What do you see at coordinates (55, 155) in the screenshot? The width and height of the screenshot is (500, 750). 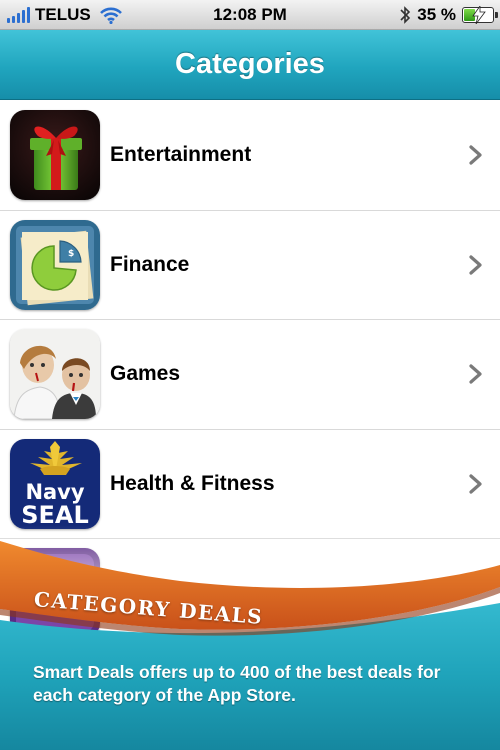 I see `gift-icon` at bounding box center [55, 155].